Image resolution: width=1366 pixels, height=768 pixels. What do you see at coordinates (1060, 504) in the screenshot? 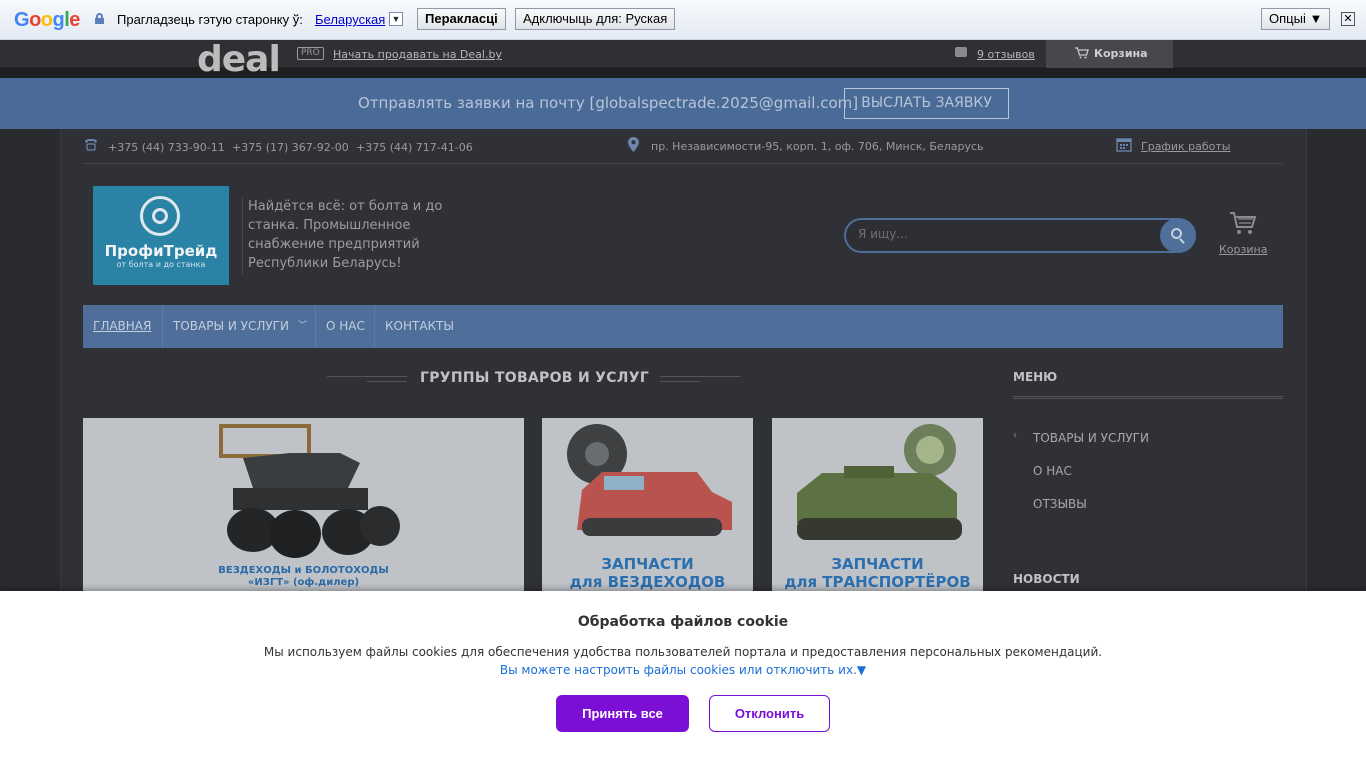
I see `sidebar-item-reviews: ОТЗЫВЫ` at bounding box center [1060, 504].